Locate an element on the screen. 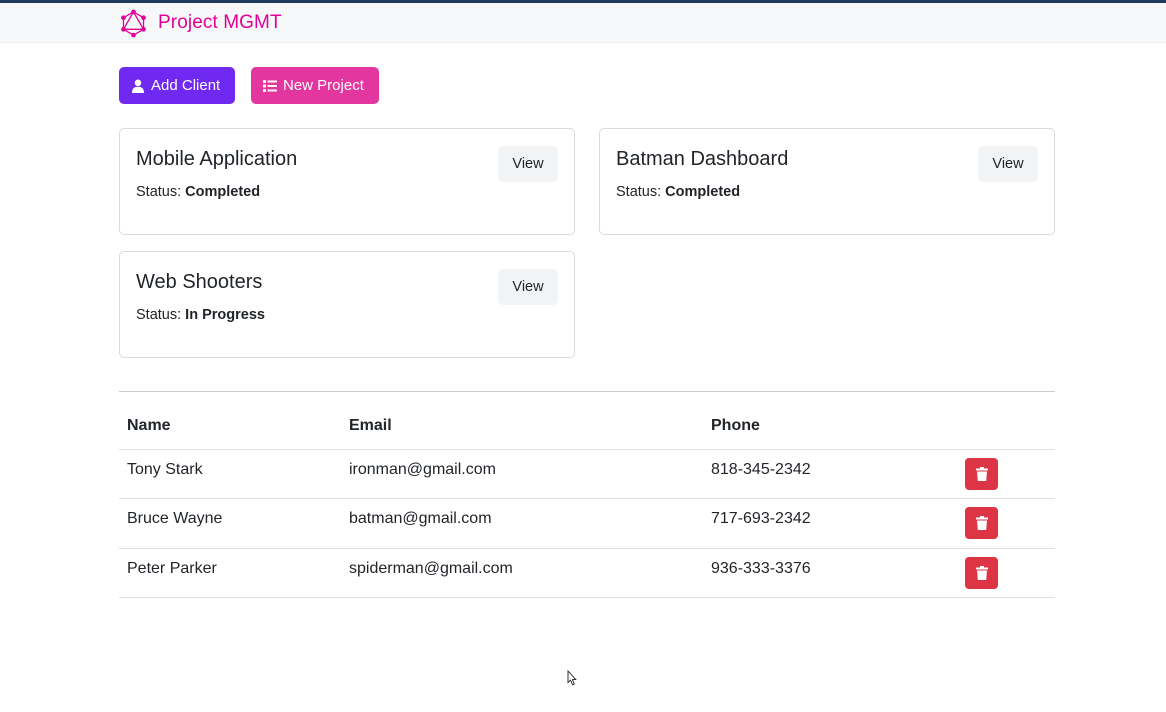 The image size is (1166, 712). table-header-row: Name Email Phone is located at coordinates (587, 427).